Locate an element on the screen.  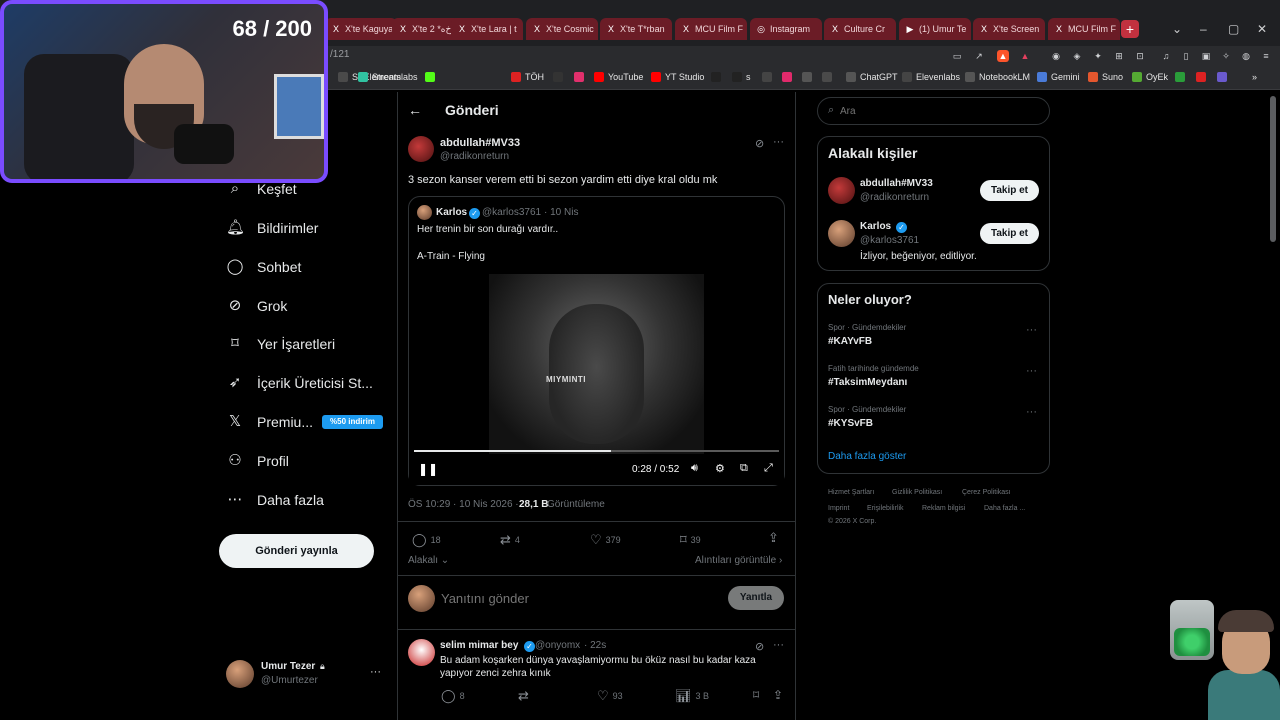
trend-tag: #KAYvFB is located at coordinates (850, 341).